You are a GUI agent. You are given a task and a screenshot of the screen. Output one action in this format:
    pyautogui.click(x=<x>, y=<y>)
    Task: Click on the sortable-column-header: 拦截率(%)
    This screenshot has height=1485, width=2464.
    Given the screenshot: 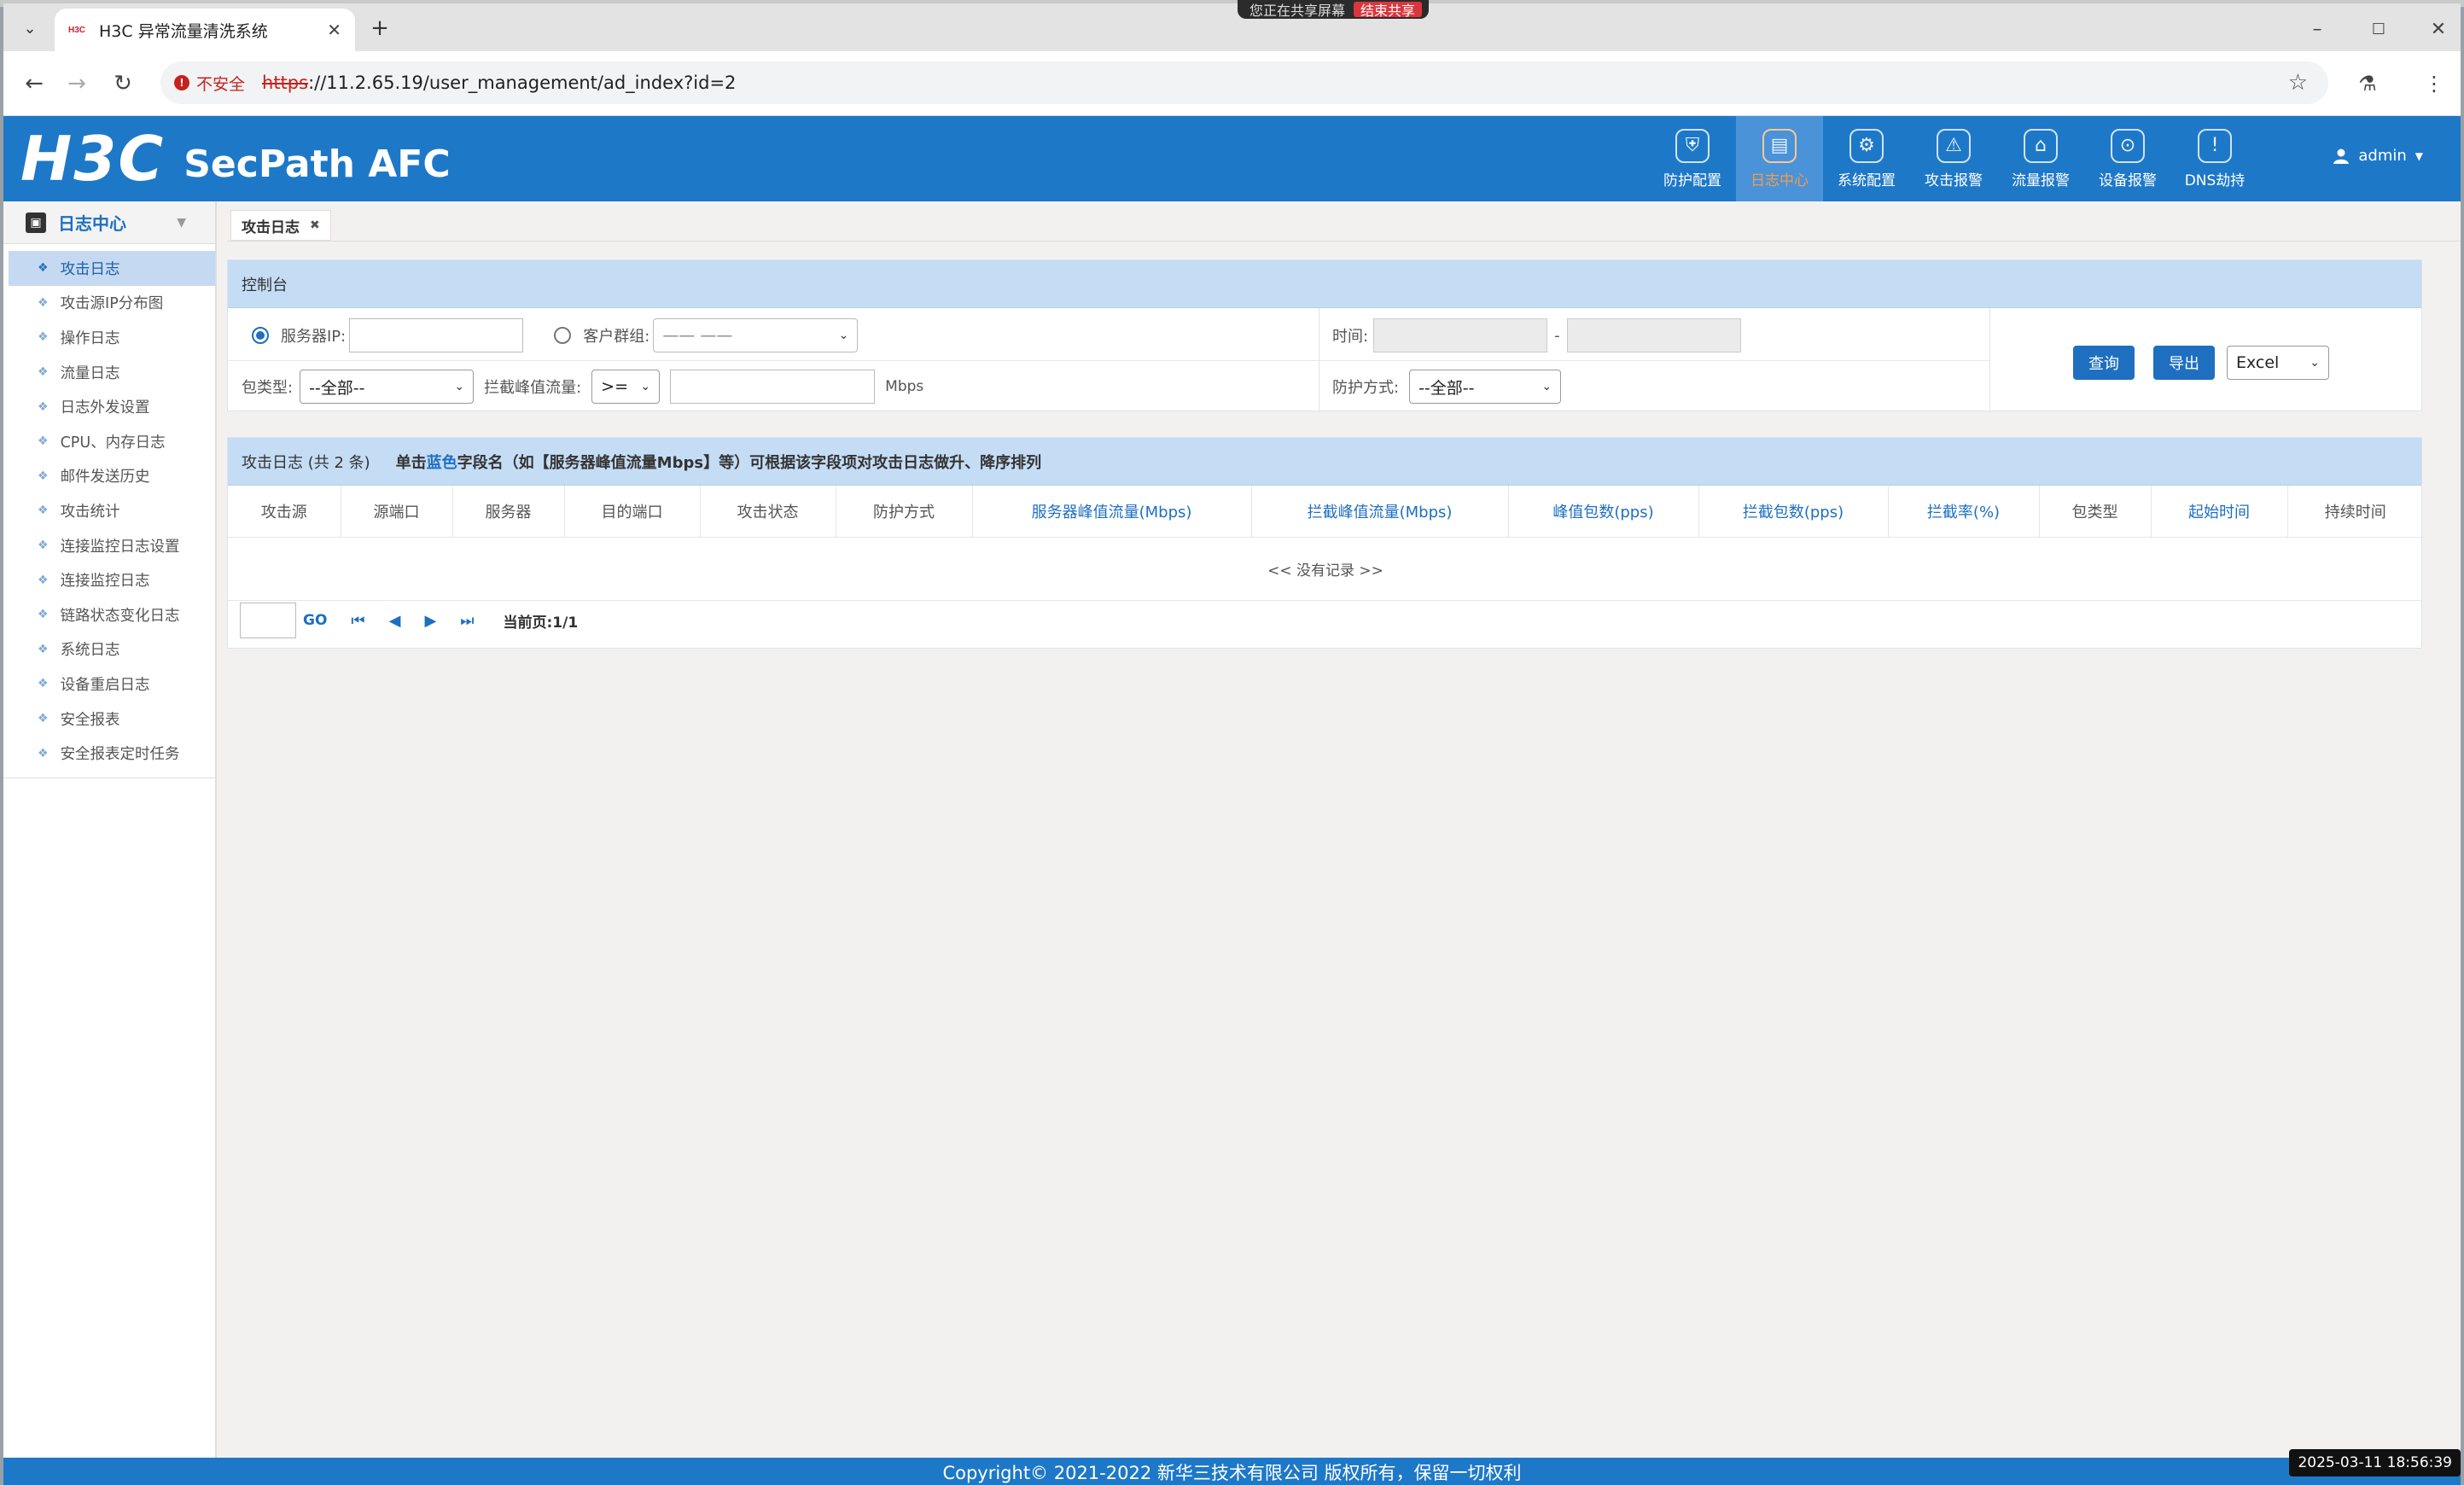 What is the action you would take?
    pyautogui.click(x=1964, y=512)
    